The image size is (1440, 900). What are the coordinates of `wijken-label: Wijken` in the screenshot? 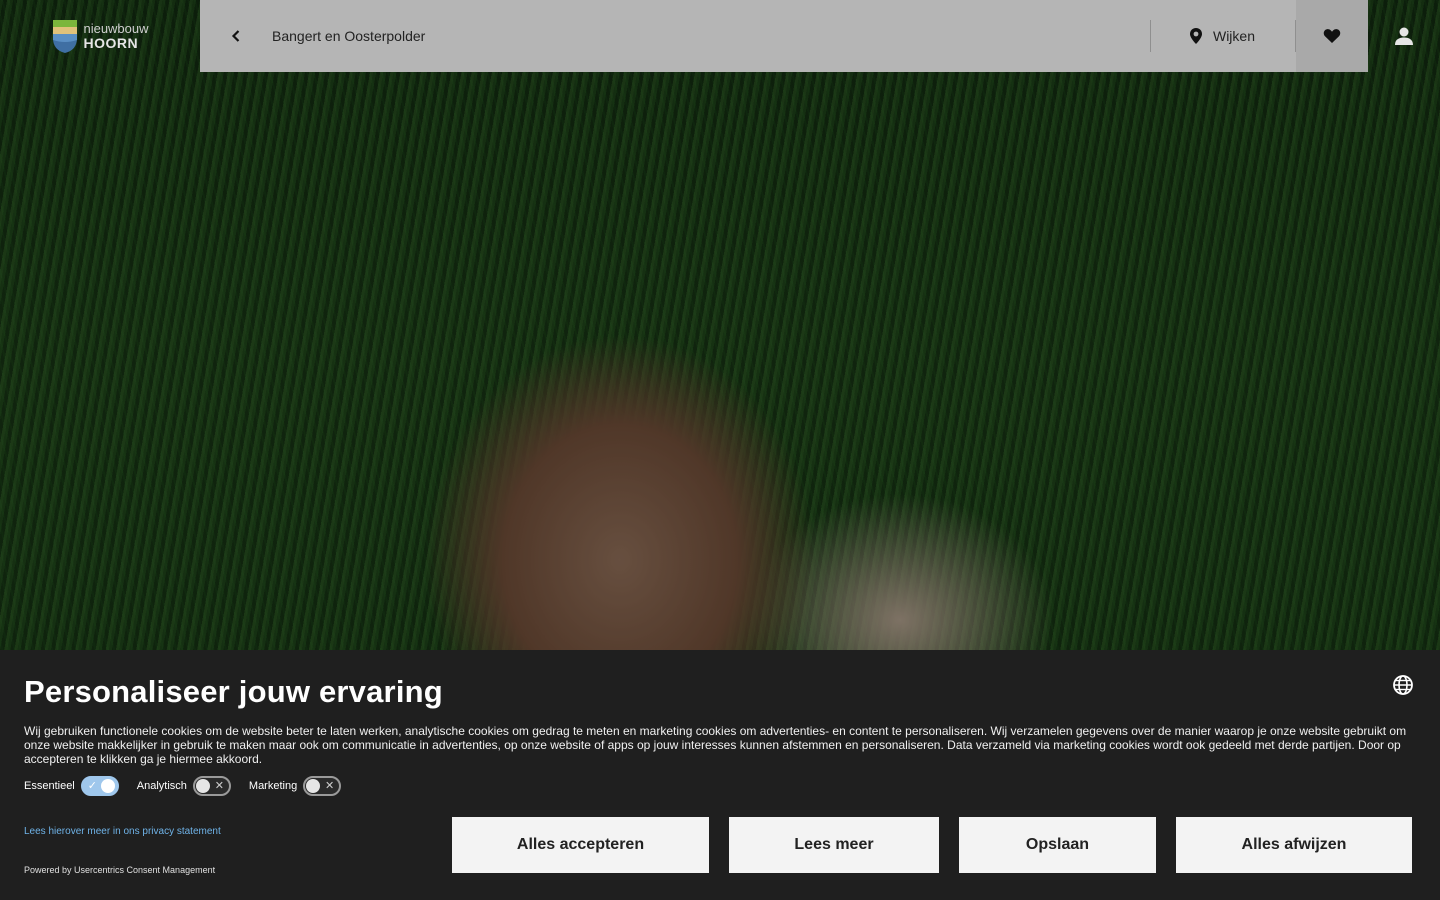 It's located at (1233, 36).